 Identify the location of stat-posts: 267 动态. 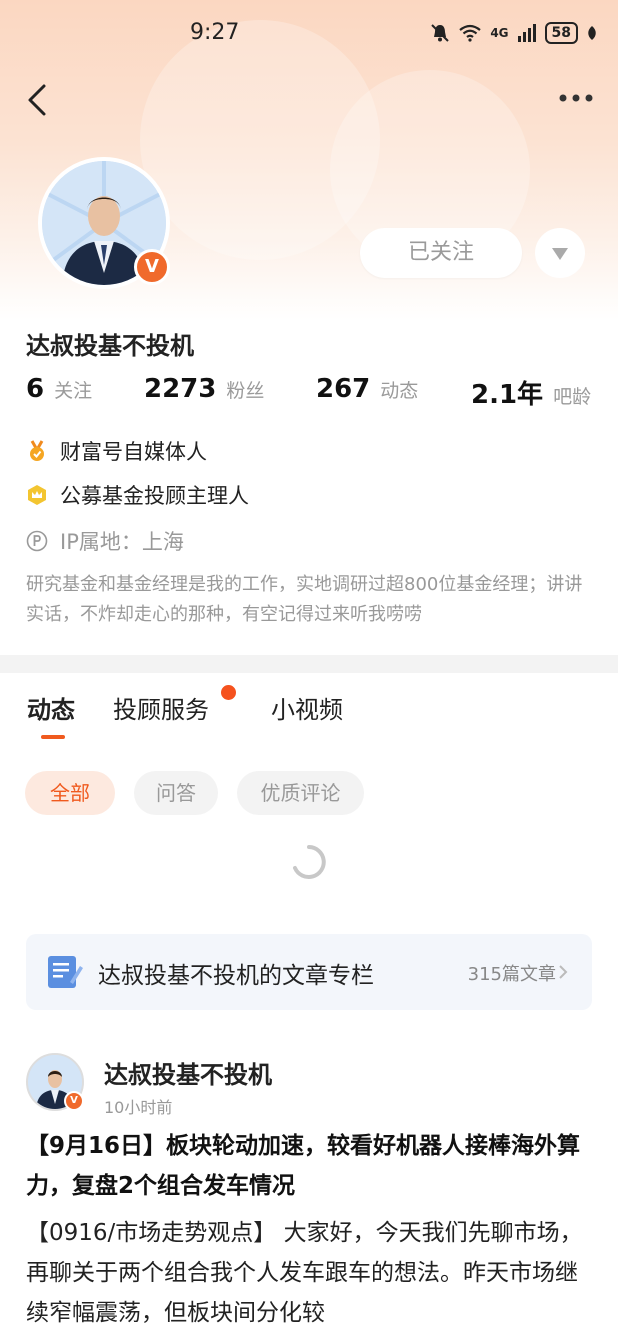
(367, 389).